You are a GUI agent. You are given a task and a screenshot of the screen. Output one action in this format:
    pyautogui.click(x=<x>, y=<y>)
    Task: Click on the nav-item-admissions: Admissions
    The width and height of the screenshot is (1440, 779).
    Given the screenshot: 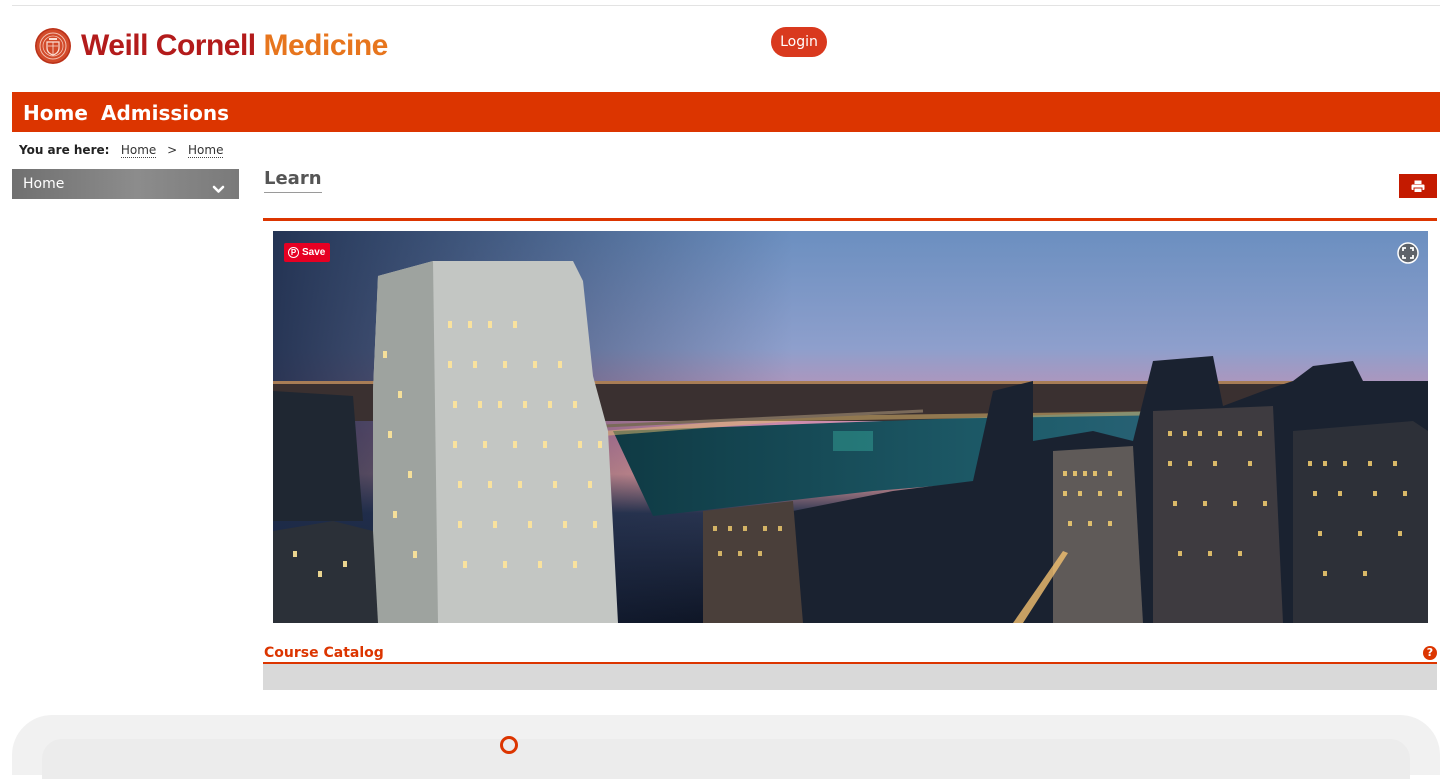 What is the action you would take?
    pyautogui.click(x=165, y=113)
    